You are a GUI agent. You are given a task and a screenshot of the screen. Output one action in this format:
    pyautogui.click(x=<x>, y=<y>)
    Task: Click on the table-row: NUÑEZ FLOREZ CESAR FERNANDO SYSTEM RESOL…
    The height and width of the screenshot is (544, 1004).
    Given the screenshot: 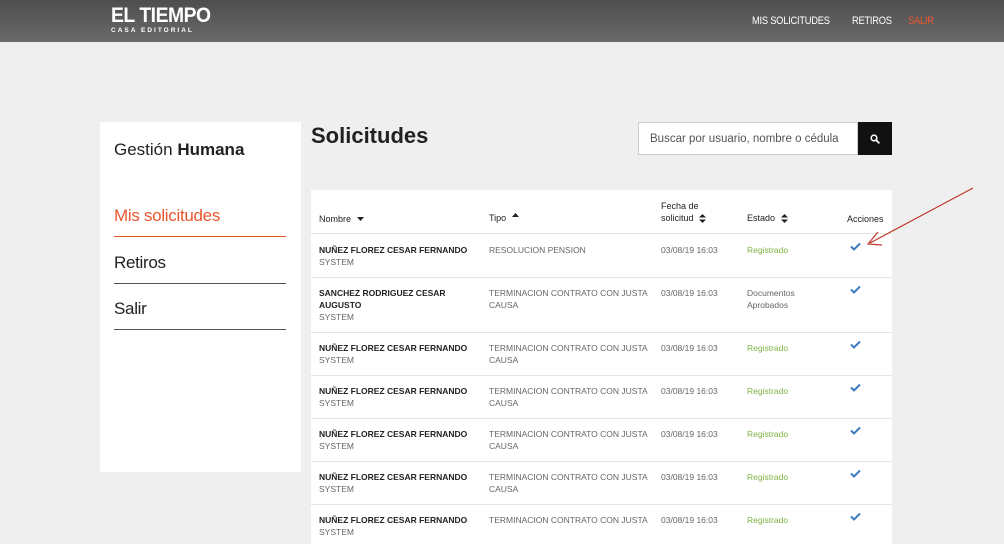 What is the action you would take?
    pyautogui.click(x=601, y=256)
    